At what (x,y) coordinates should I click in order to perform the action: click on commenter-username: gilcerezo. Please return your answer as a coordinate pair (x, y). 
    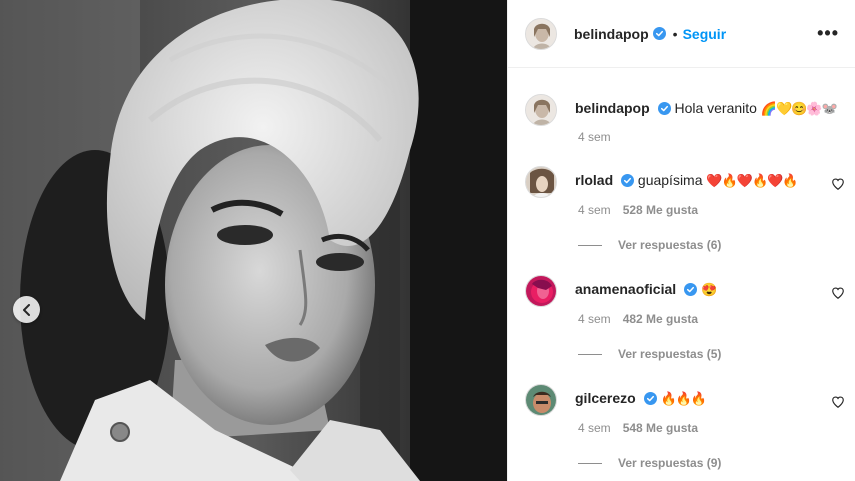
    Looking at the image, I should click on (605, 398).